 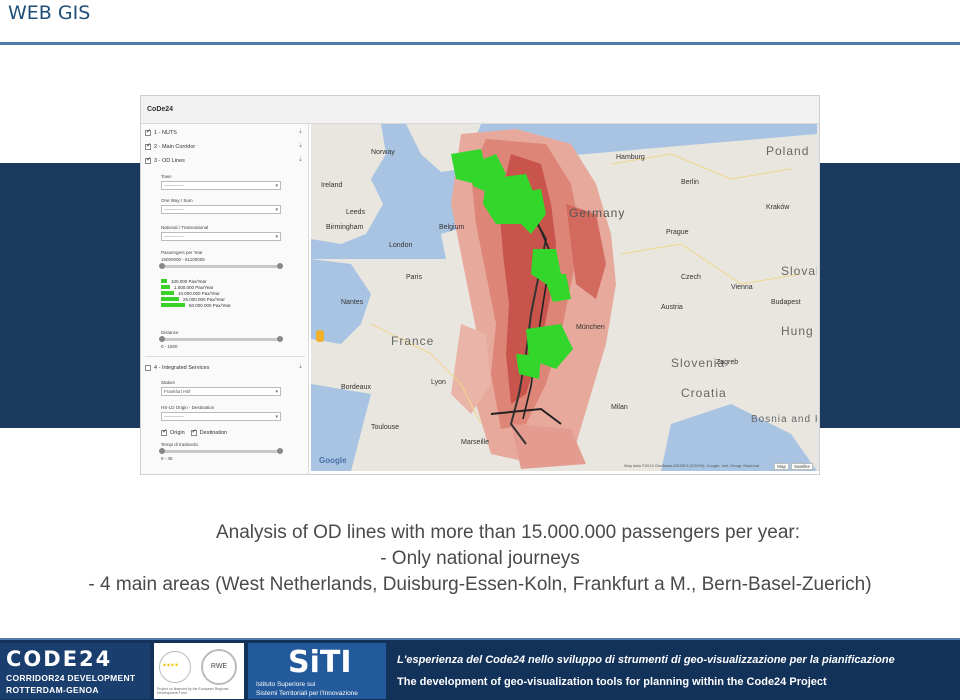 I want to click on station-select: Frankfurt Hbf, so click(x=221, y=391).